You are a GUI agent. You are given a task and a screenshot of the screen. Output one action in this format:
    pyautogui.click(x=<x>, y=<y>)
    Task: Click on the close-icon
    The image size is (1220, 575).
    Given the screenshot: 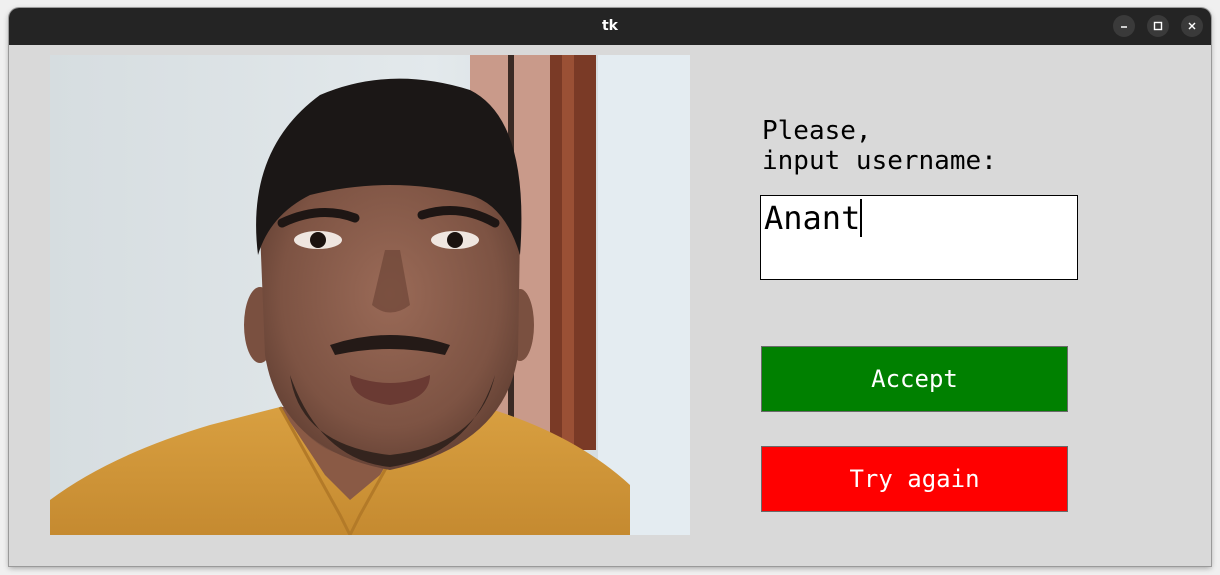 What is the action you would take?
    pyautogui.click(x=1192, y=26)
    